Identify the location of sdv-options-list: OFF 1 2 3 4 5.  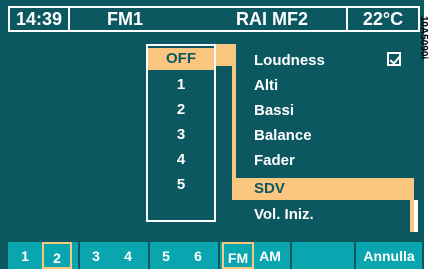
(181, 133).